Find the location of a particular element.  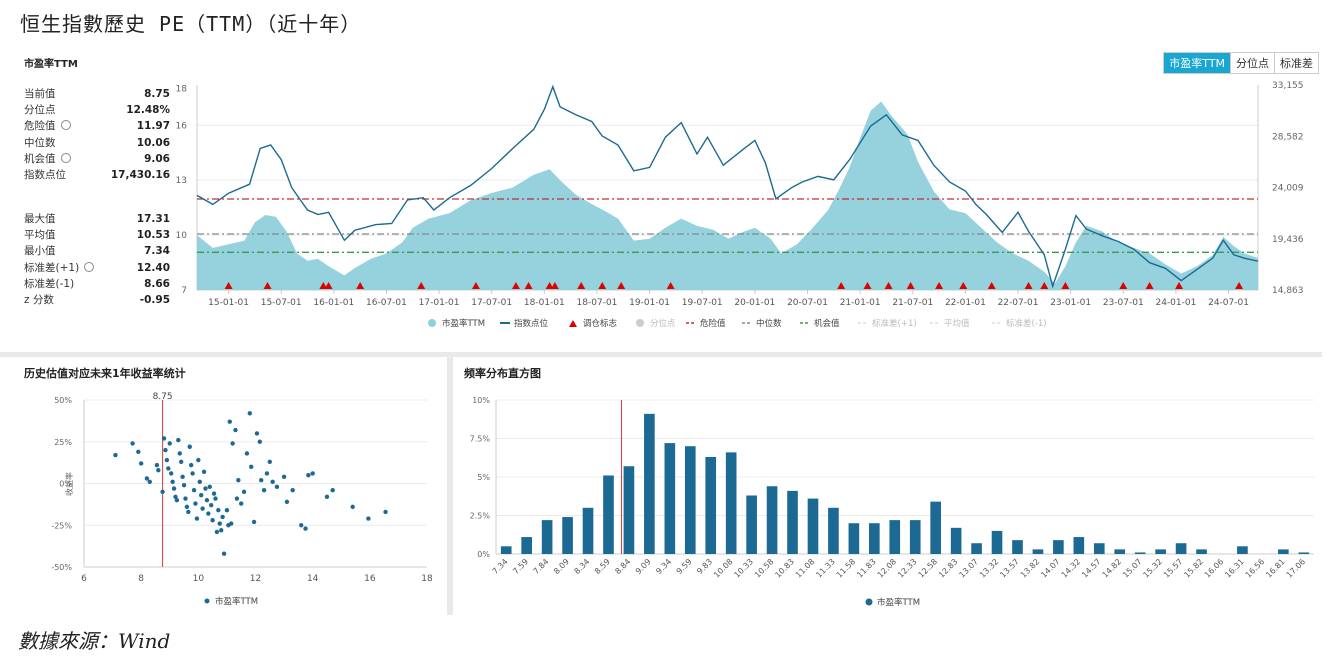

y-left-tick-label: 16 is located at coordinates (182, 126).